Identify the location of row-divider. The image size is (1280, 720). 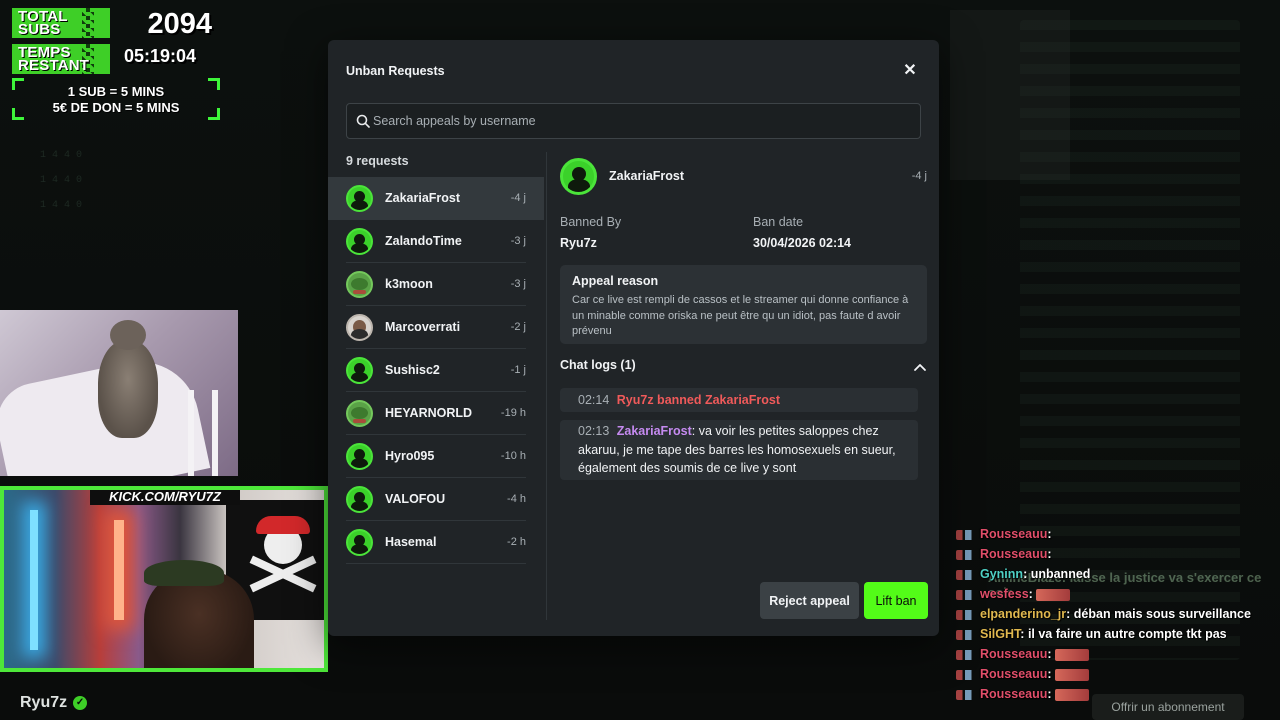
(436, 563).